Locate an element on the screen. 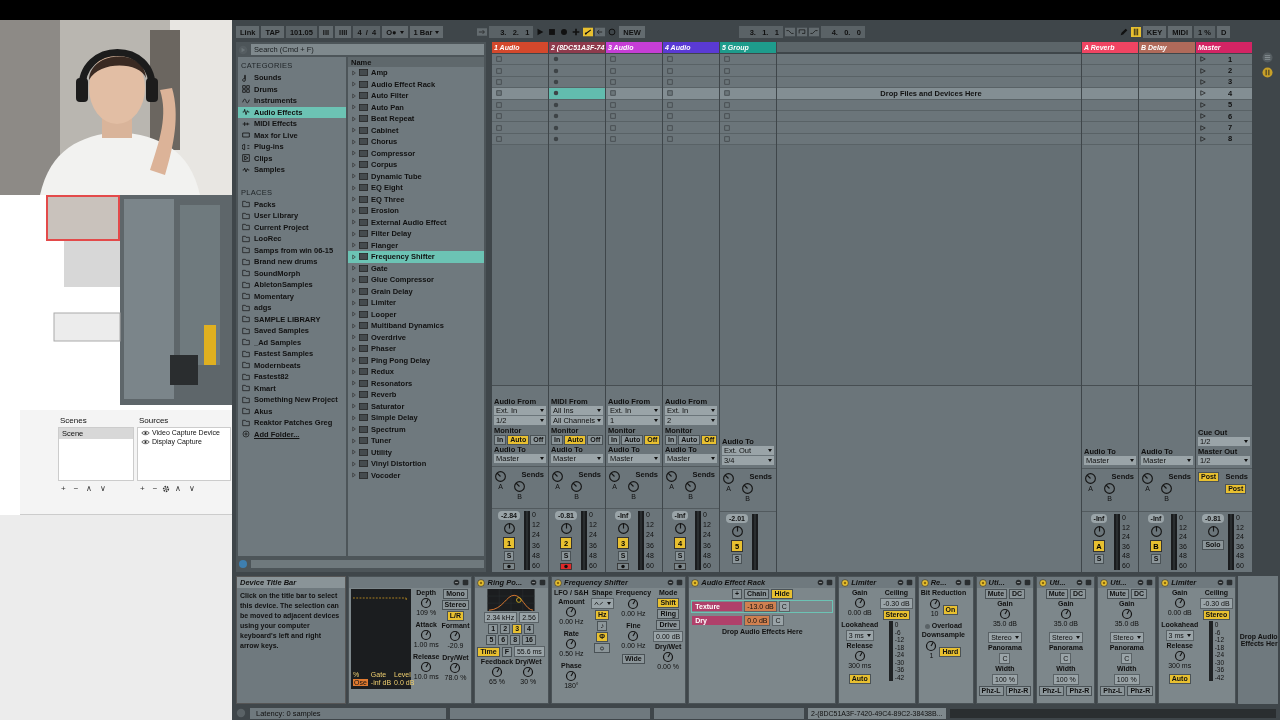 The width and height of the screenshot is (1280, 720). dock-button: ∧ is located at coordinates (178, 488).